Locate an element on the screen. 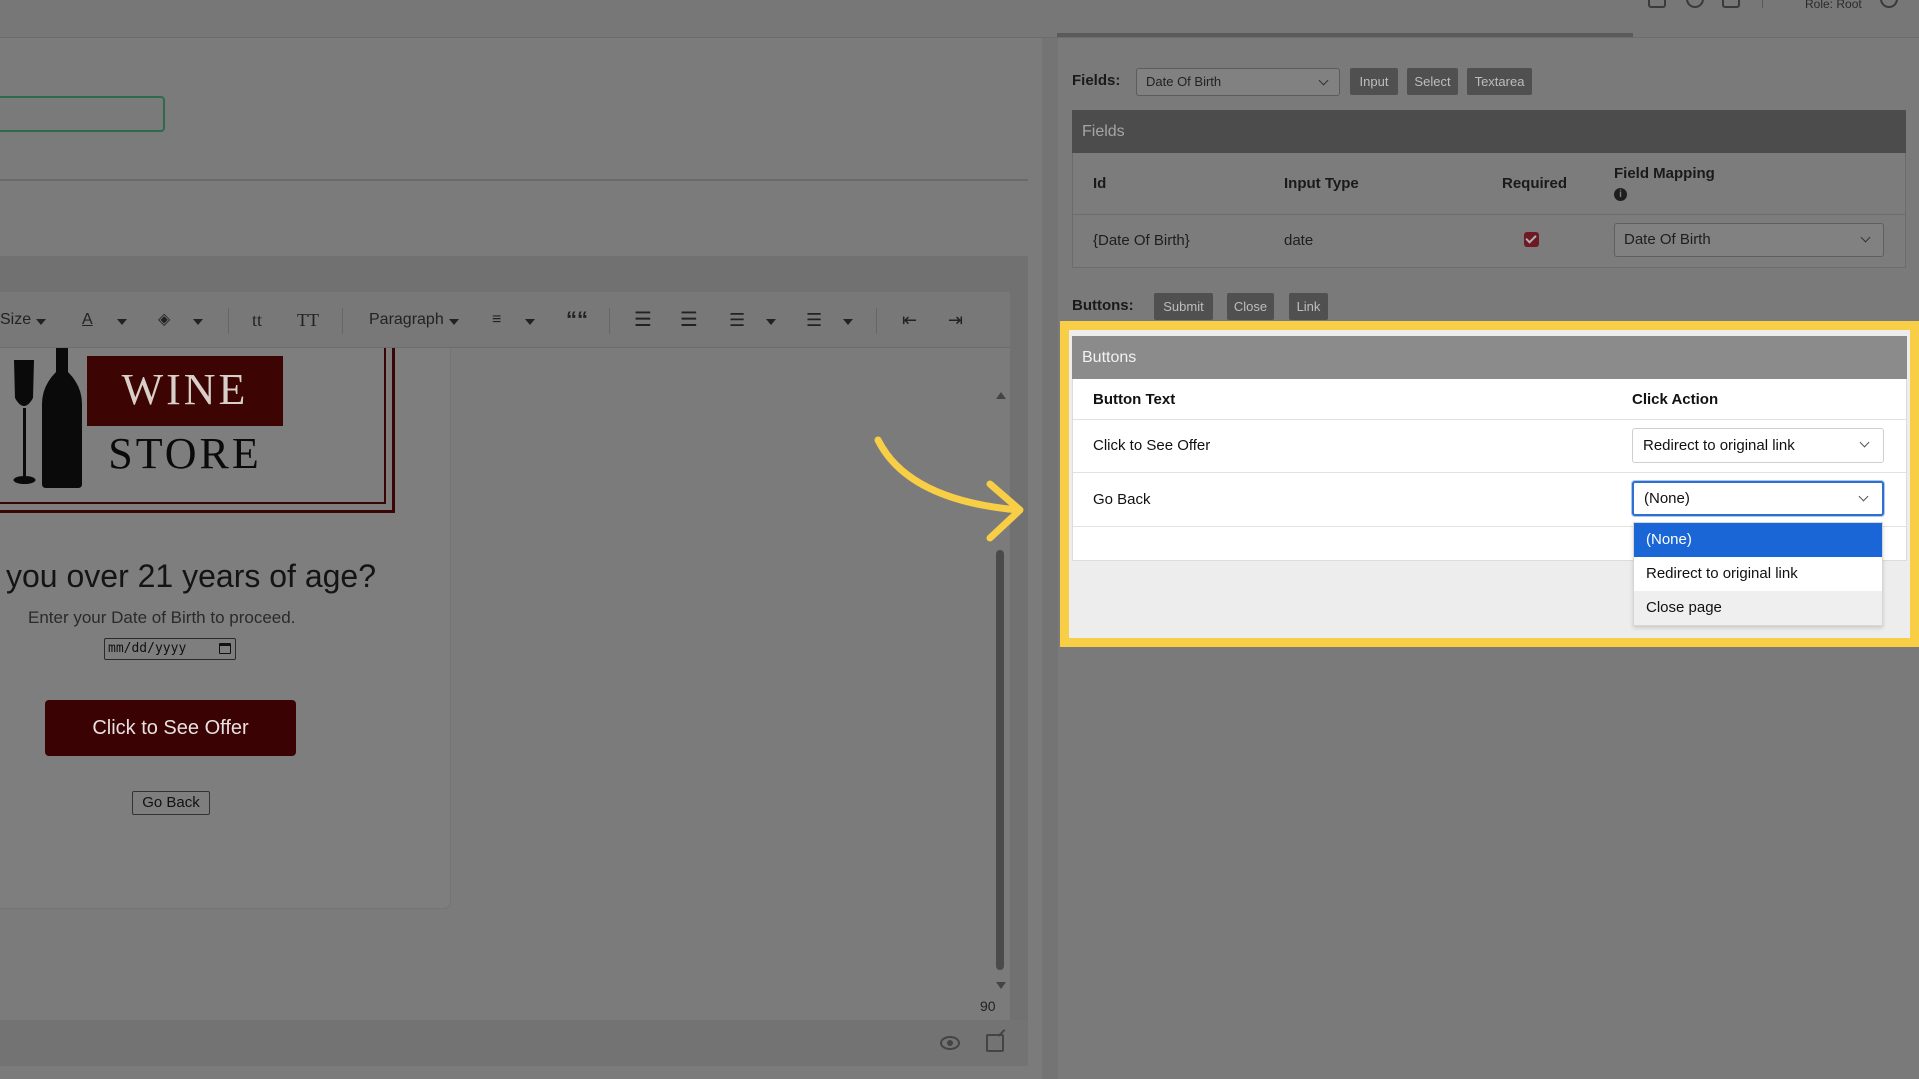  panel-divider is located at coordinates (1050, 558).